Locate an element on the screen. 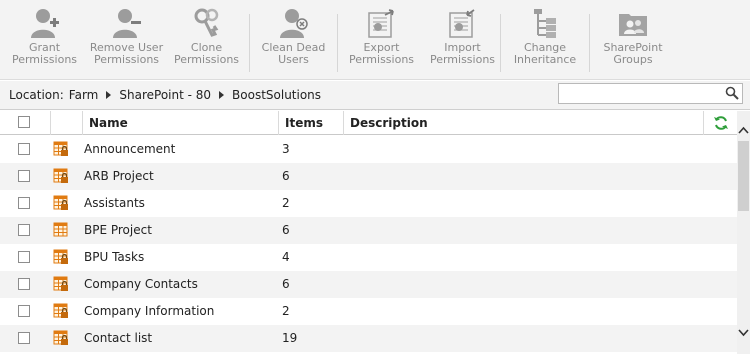 This screenshot has height=354, width=750. column-header-description: Description is located at coordinates (389, 123).